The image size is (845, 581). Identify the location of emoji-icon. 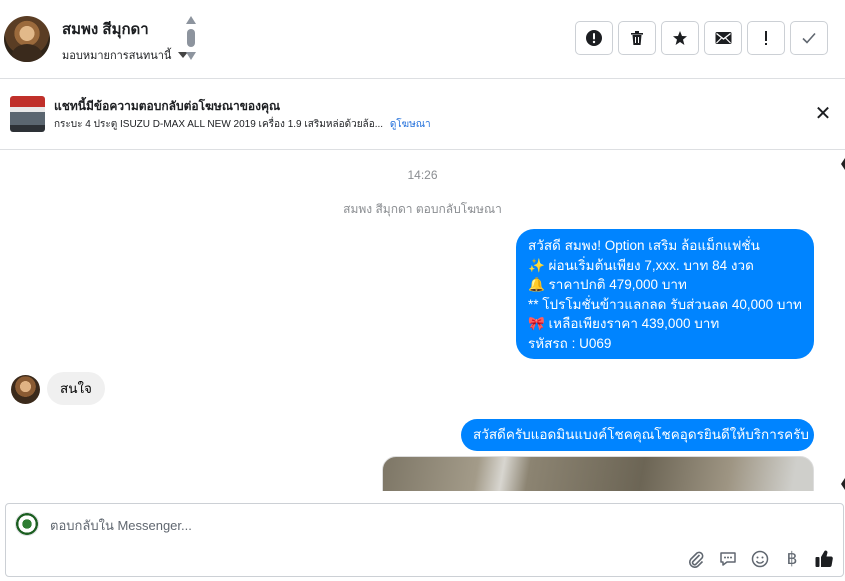
(760, 559).